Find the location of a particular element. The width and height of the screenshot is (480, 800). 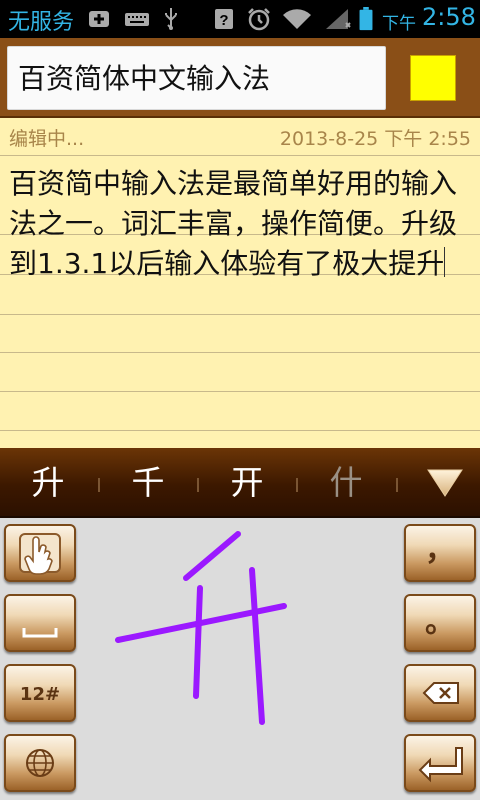

expand-candidates-icon is located at coordinates (446, 483).